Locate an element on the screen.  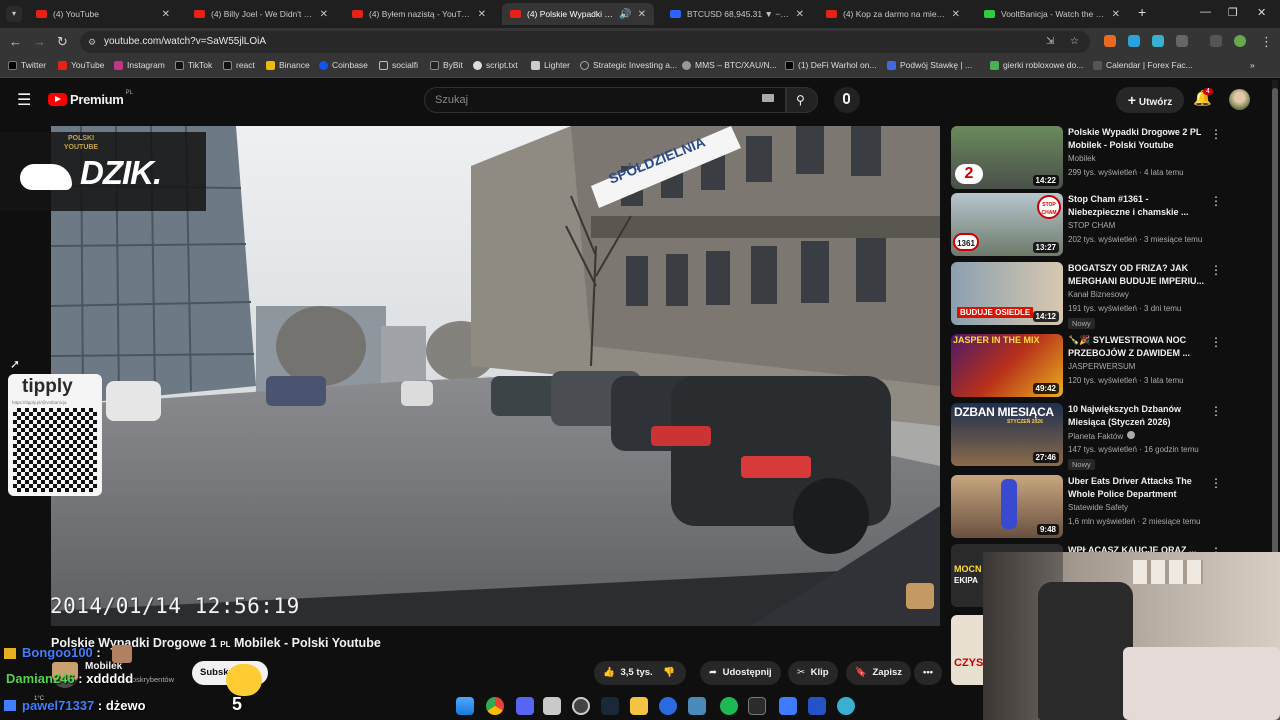
video-thumbnail: 2 14:22 is located at coordinates (1007, 157).